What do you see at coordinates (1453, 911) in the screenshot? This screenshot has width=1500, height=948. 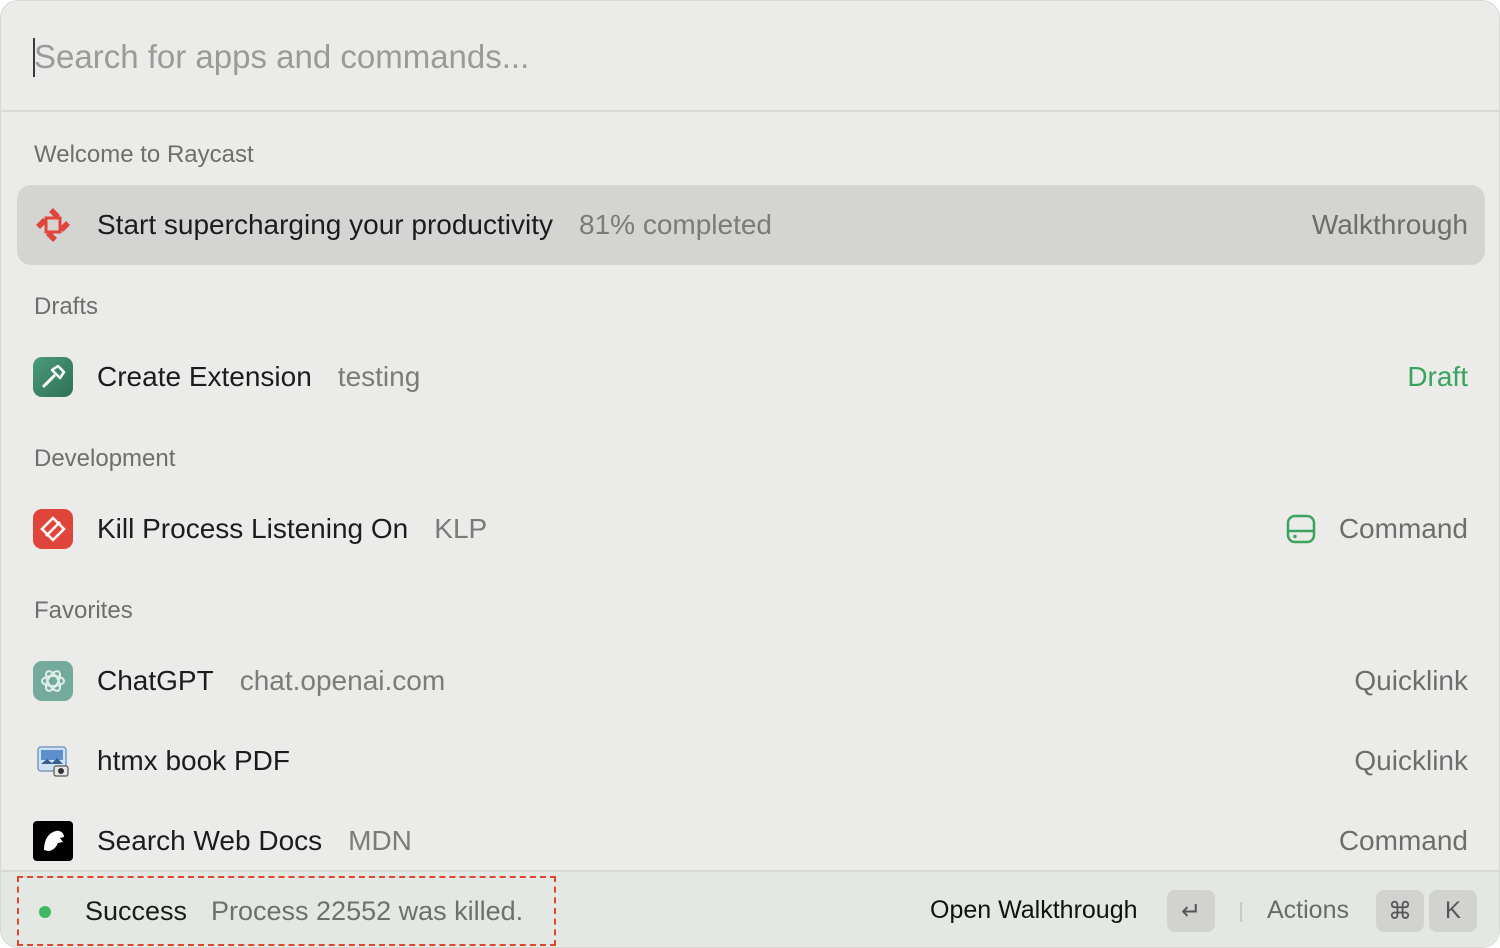 I see `k-key-hint: K` at bounding box center [1453, 911].